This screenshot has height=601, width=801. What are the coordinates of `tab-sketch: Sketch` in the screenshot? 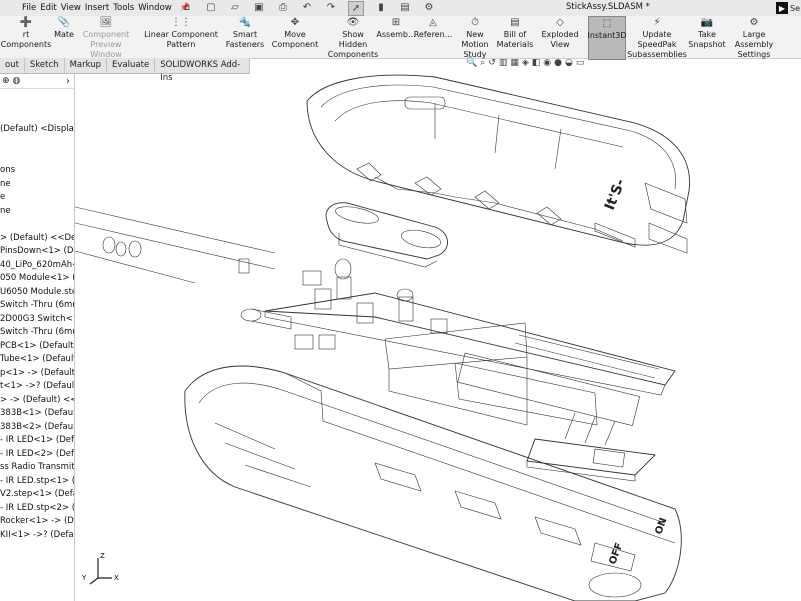 It's located at (45, 65).